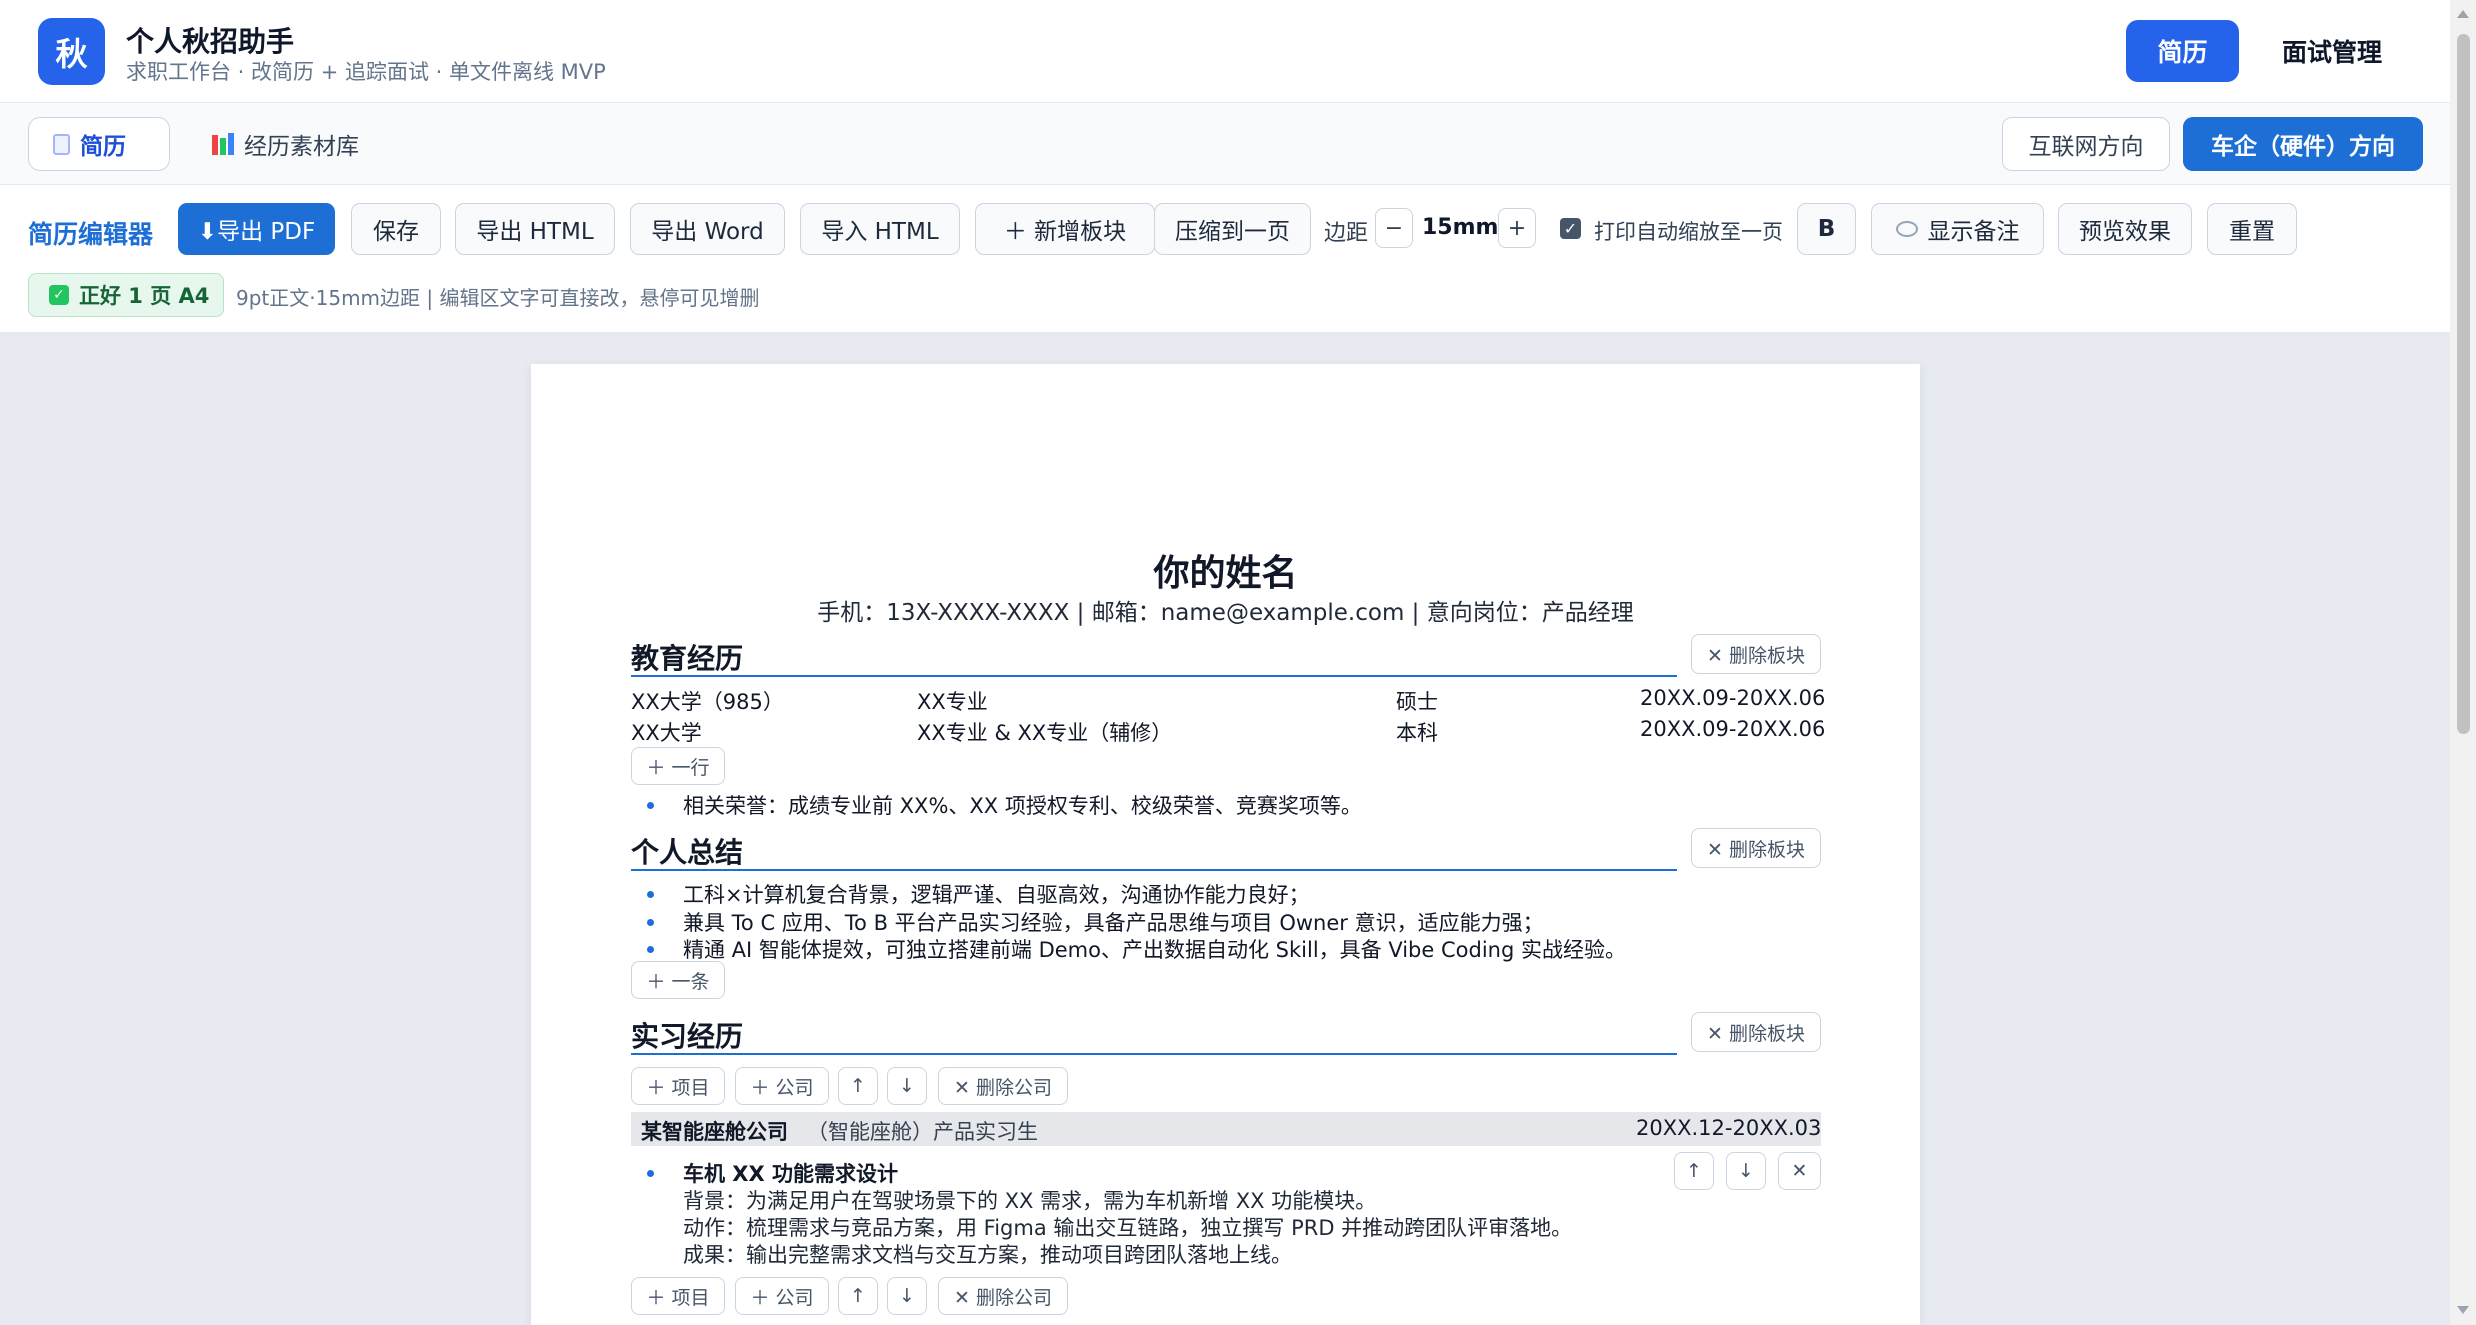  I want to click on tabs-bar: 简历 经历素材库 互联网方向 车企（硬件）方向, so click(1225, 144).